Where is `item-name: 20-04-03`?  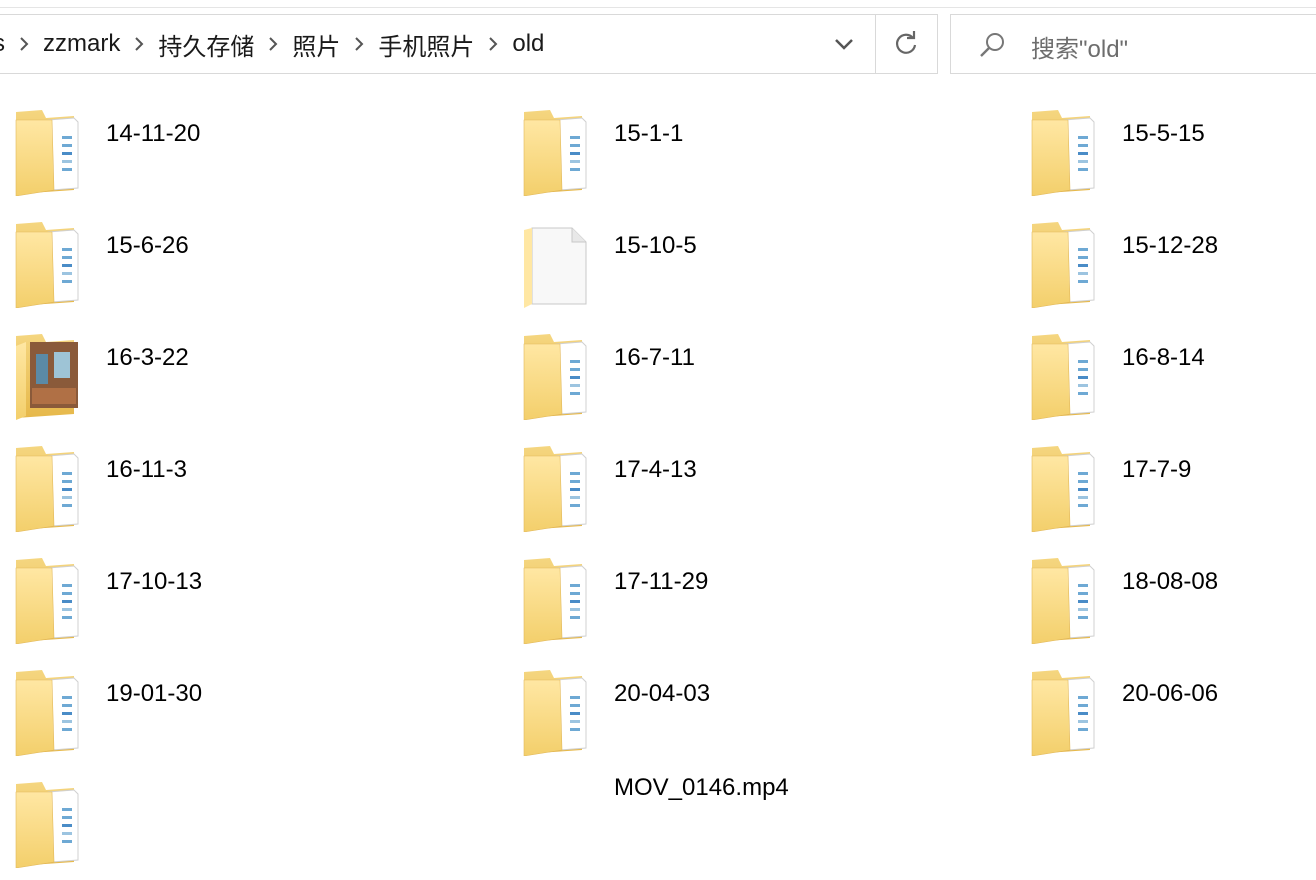 item-name: 20-04-03 is located at coordinates (662, 693).